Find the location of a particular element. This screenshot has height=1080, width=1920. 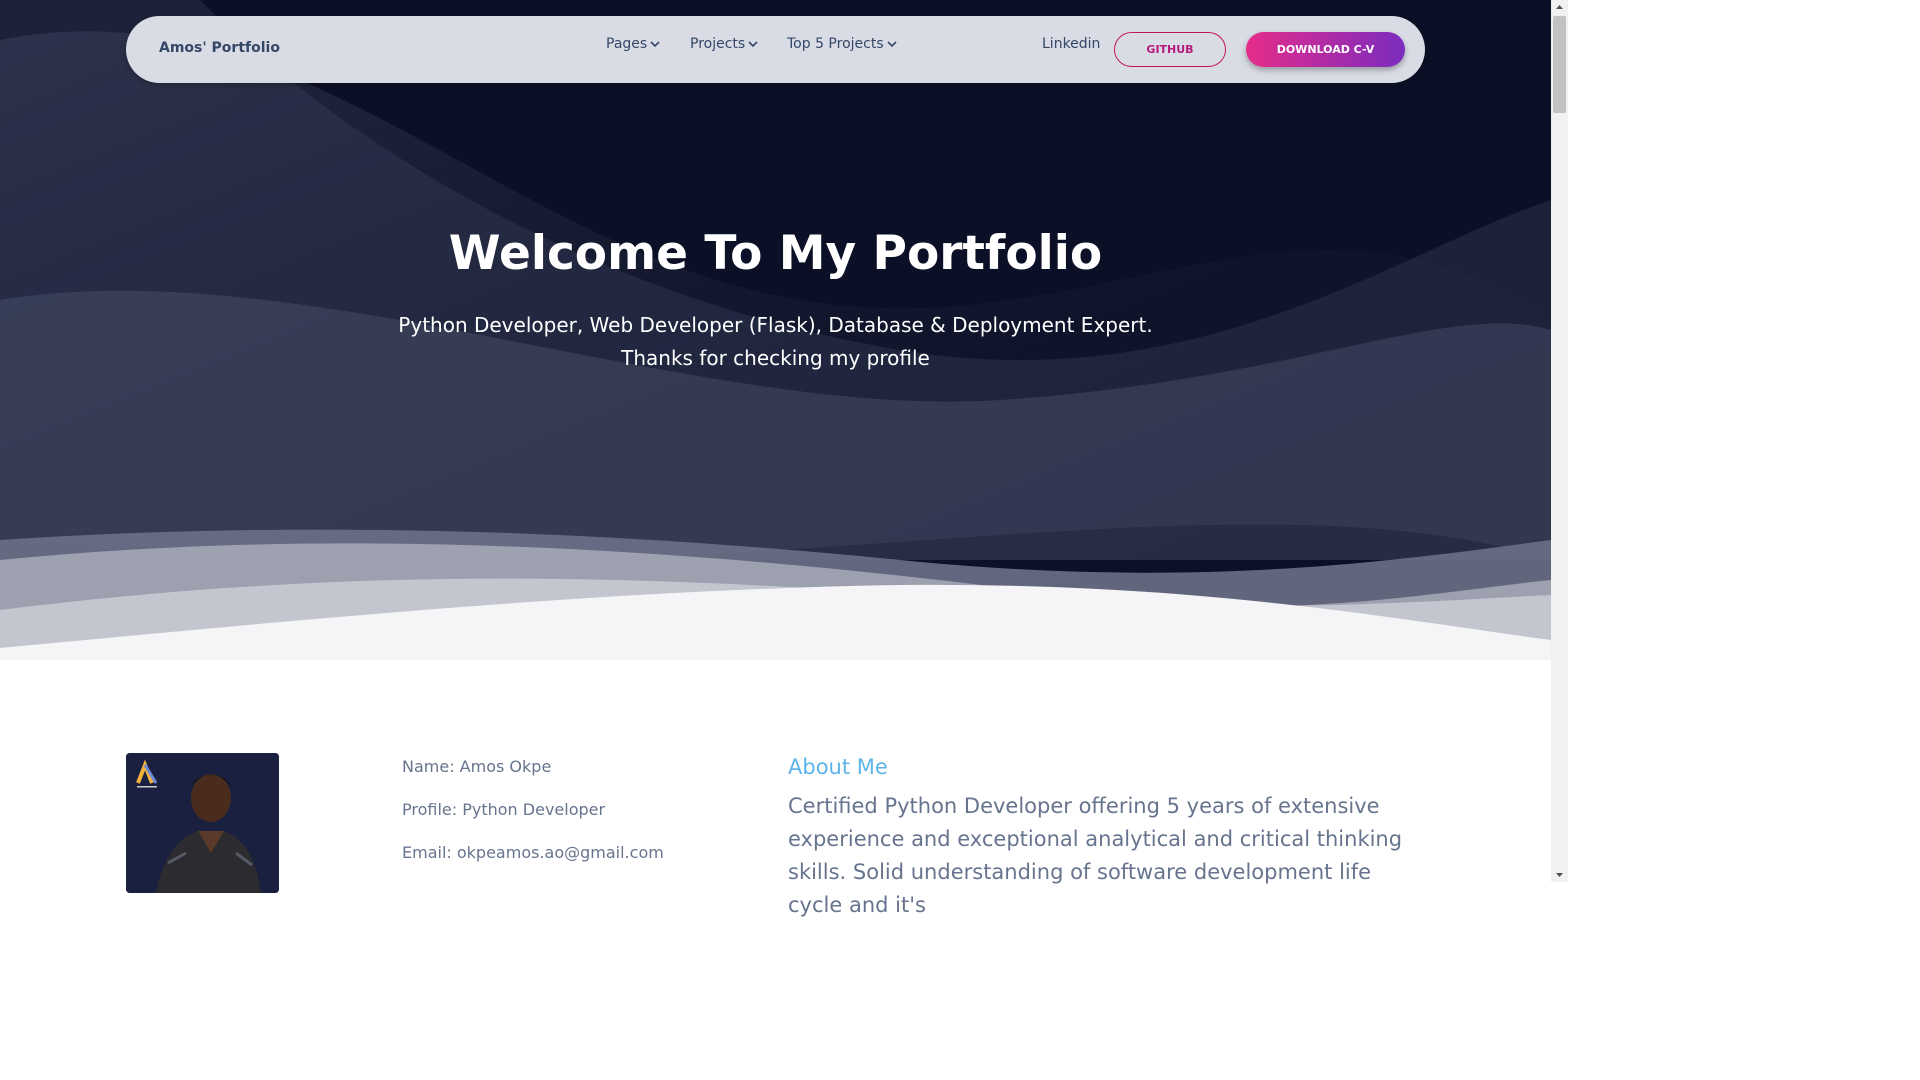

scroll-up-icon is located at coordinates (1559, 7).